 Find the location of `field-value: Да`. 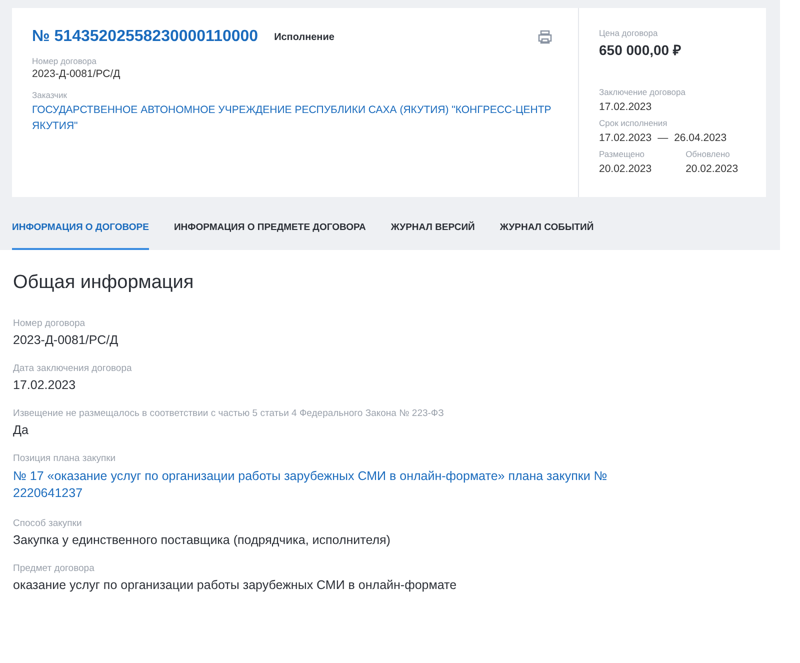

field-value: Да is located at coordinates (21, 430).